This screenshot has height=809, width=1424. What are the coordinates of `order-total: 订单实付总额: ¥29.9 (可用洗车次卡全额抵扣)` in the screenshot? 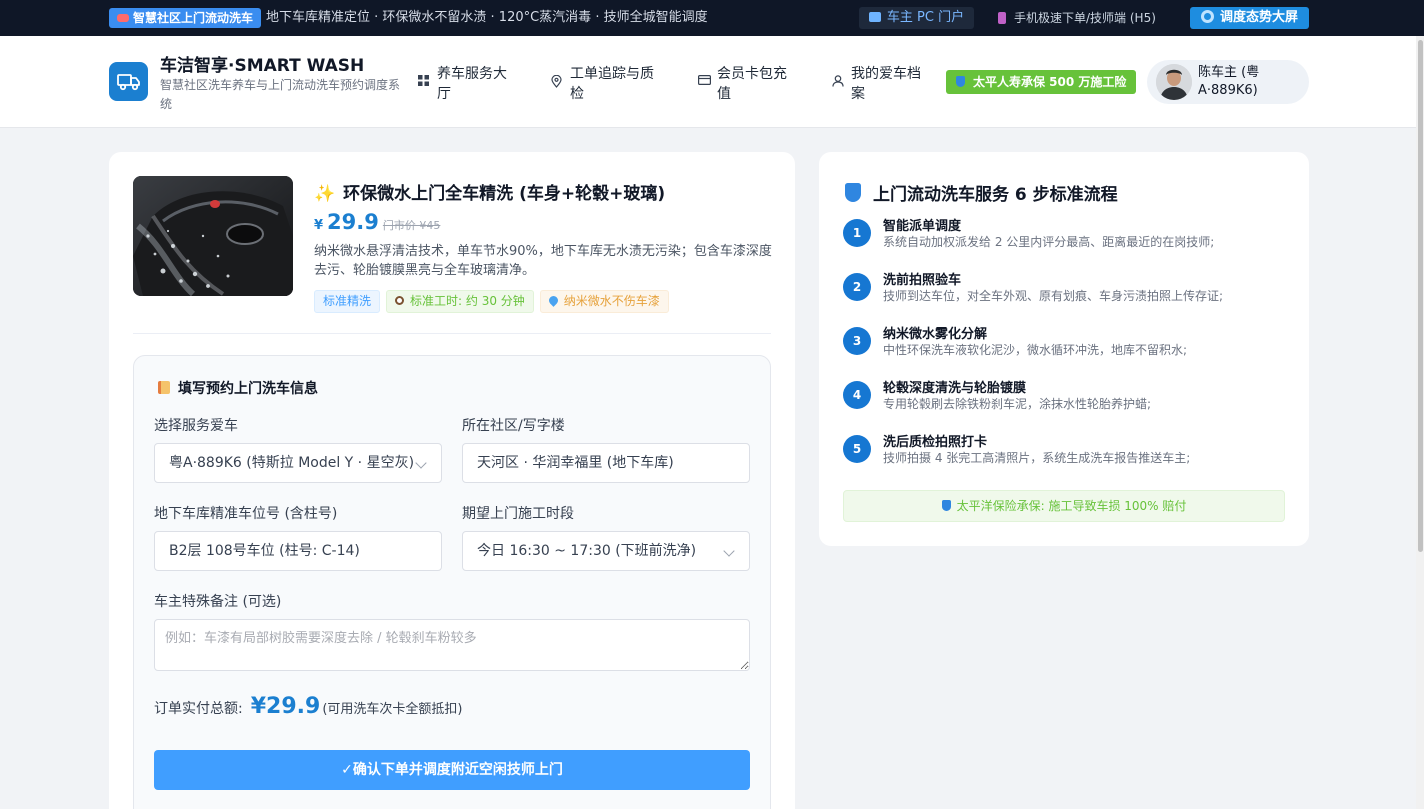 It's located at (308, 706).